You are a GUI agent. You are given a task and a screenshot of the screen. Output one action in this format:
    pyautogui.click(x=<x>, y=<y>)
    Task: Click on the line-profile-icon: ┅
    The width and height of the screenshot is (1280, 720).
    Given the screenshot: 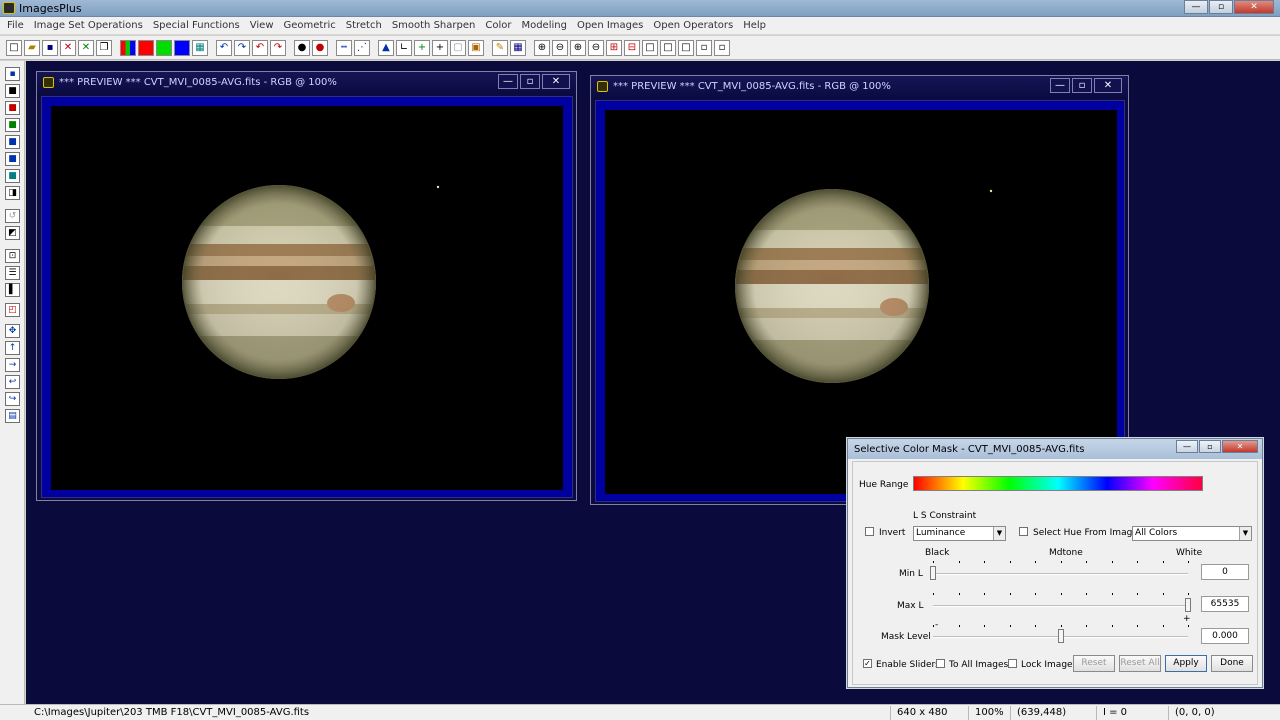 What is the action you would take?
    pyautogui.click(x=344, y=47)
    